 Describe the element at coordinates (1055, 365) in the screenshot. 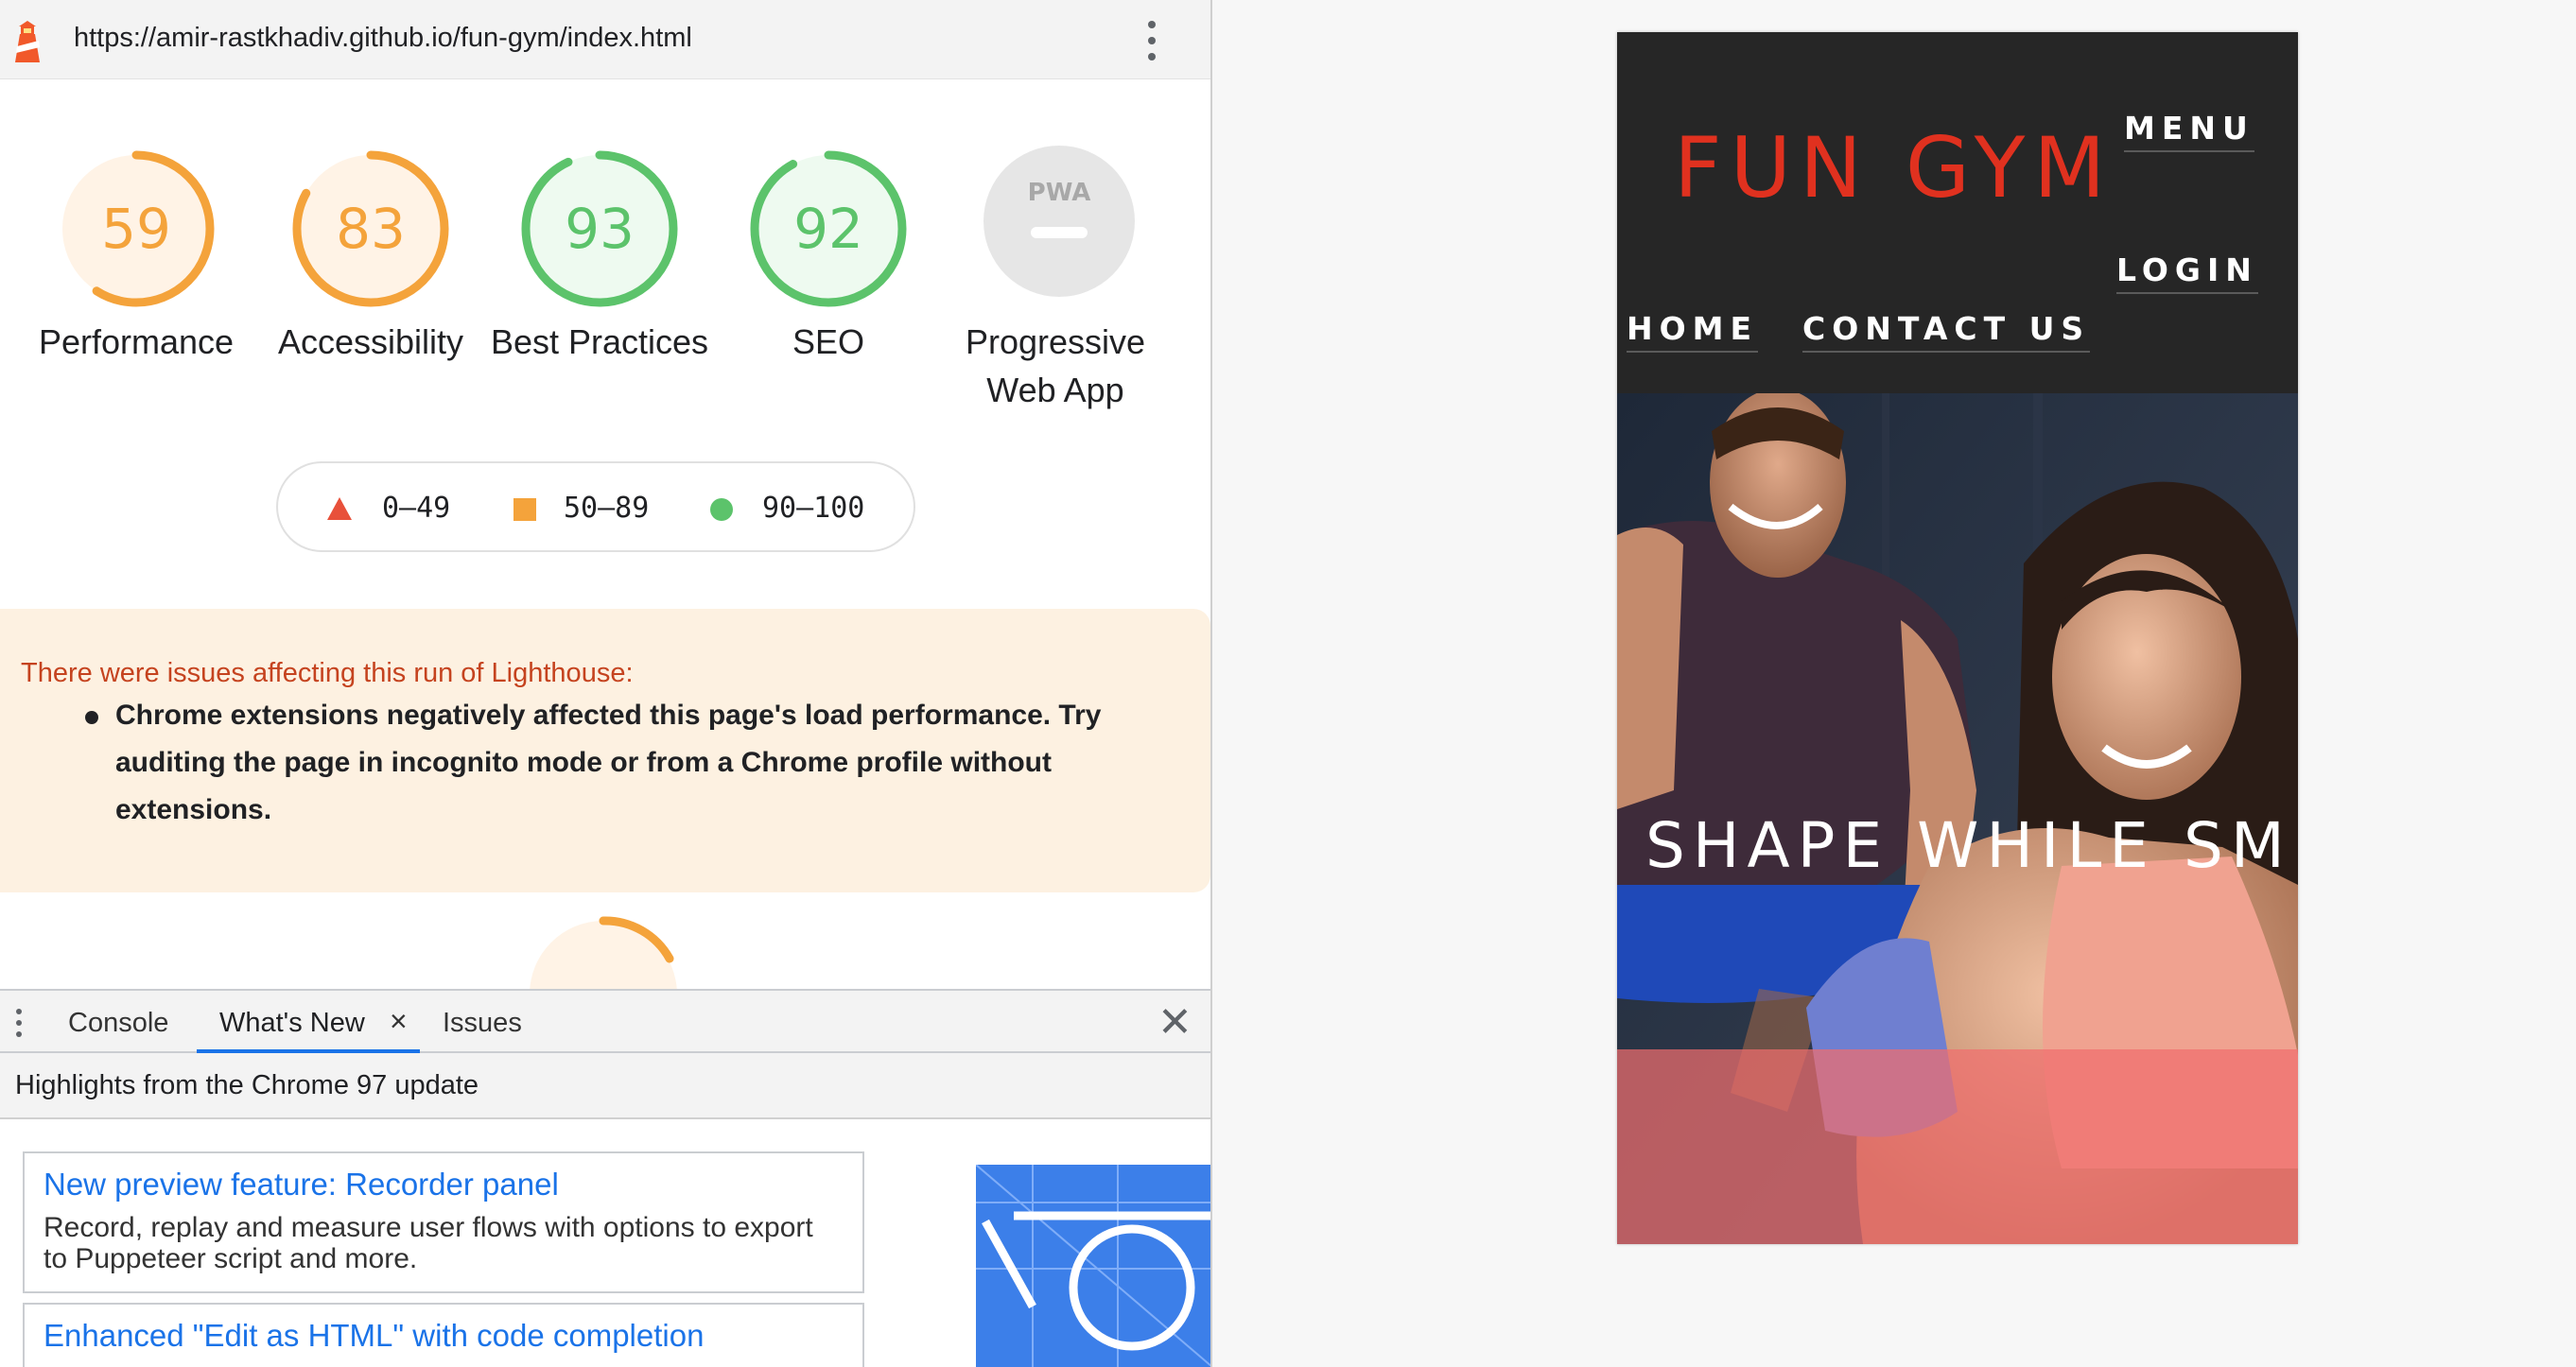

I see `score-label: Progressive Web App` at that location.